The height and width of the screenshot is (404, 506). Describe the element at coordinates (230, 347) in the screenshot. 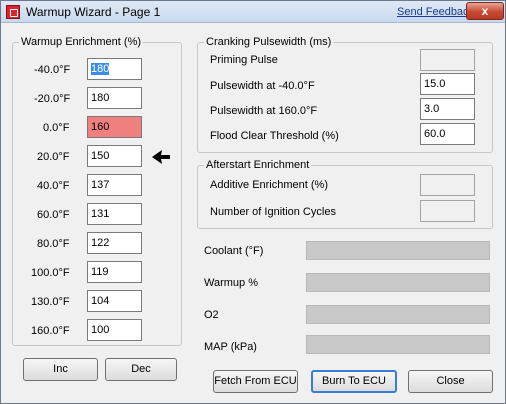

I see `map-label: MAP (kPa)` at that location.